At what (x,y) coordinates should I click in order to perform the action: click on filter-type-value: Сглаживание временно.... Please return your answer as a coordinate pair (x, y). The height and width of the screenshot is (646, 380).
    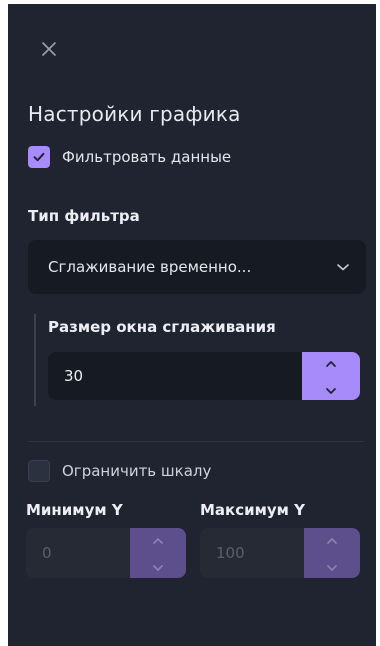
    Looking at the image, I should click on (150, 267).